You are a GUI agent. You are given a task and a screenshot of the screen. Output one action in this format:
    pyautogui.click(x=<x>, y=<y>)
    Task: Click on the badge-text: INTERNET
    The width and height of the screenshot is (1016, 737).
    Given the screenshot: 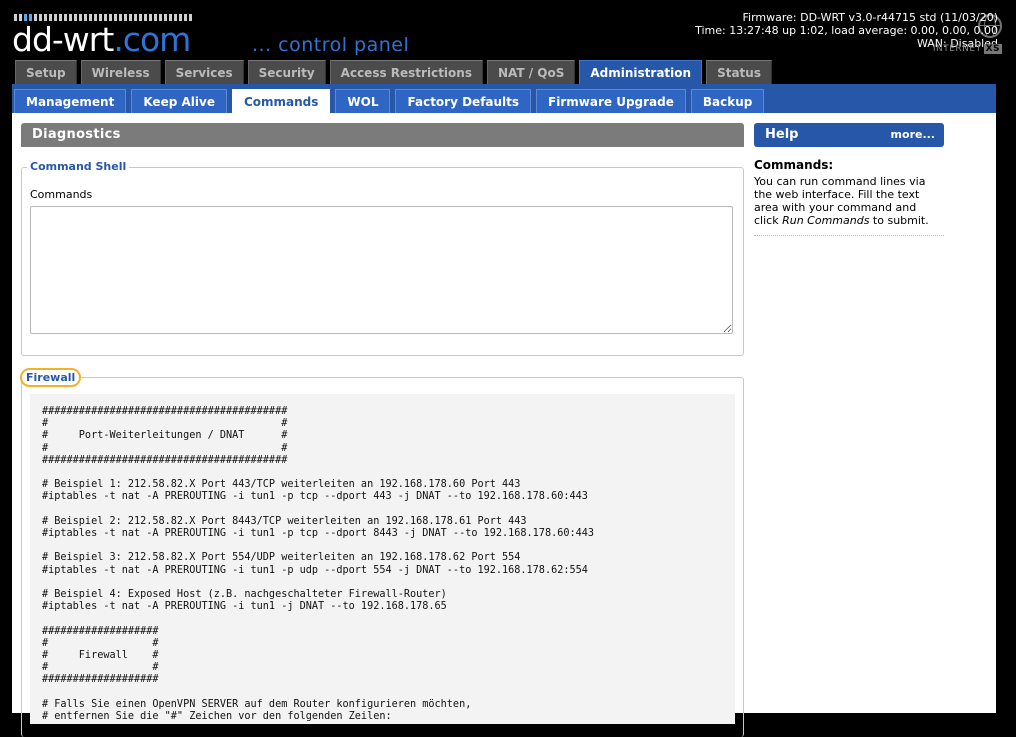 What is the action you would take?
    pyautogui.click(x=957, y=49)
    